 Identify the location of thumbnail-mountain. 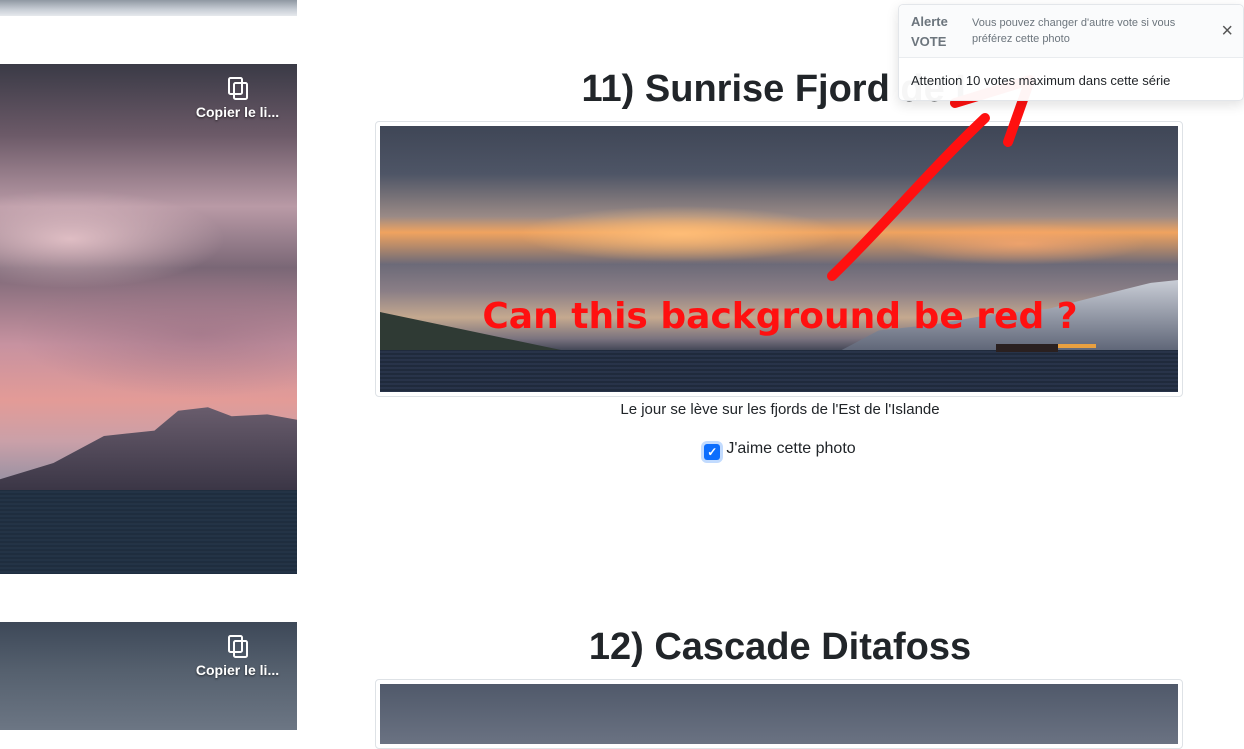
(148, 448).